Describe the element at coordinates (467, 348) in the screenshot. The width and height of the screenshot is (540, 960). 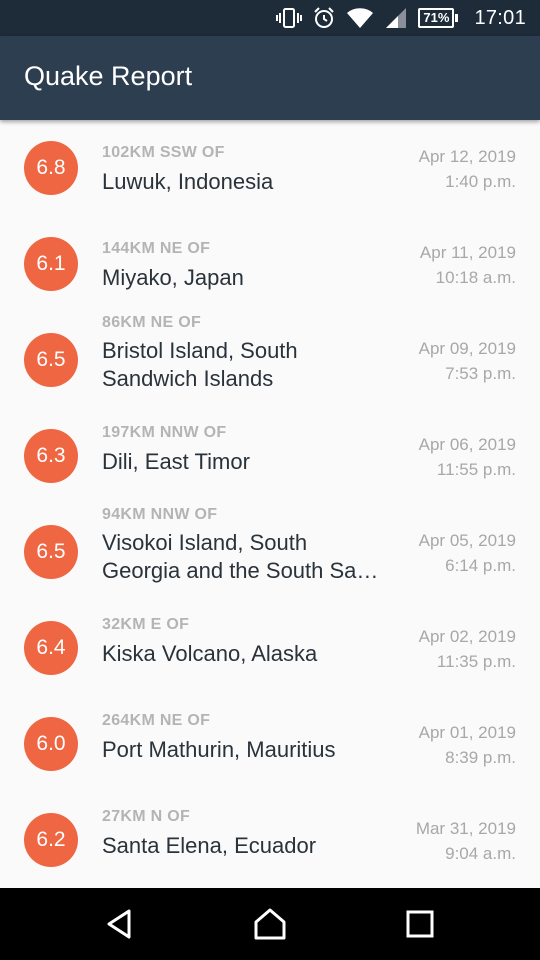
I see `quake-date: Apr 09, 2019` at that location.